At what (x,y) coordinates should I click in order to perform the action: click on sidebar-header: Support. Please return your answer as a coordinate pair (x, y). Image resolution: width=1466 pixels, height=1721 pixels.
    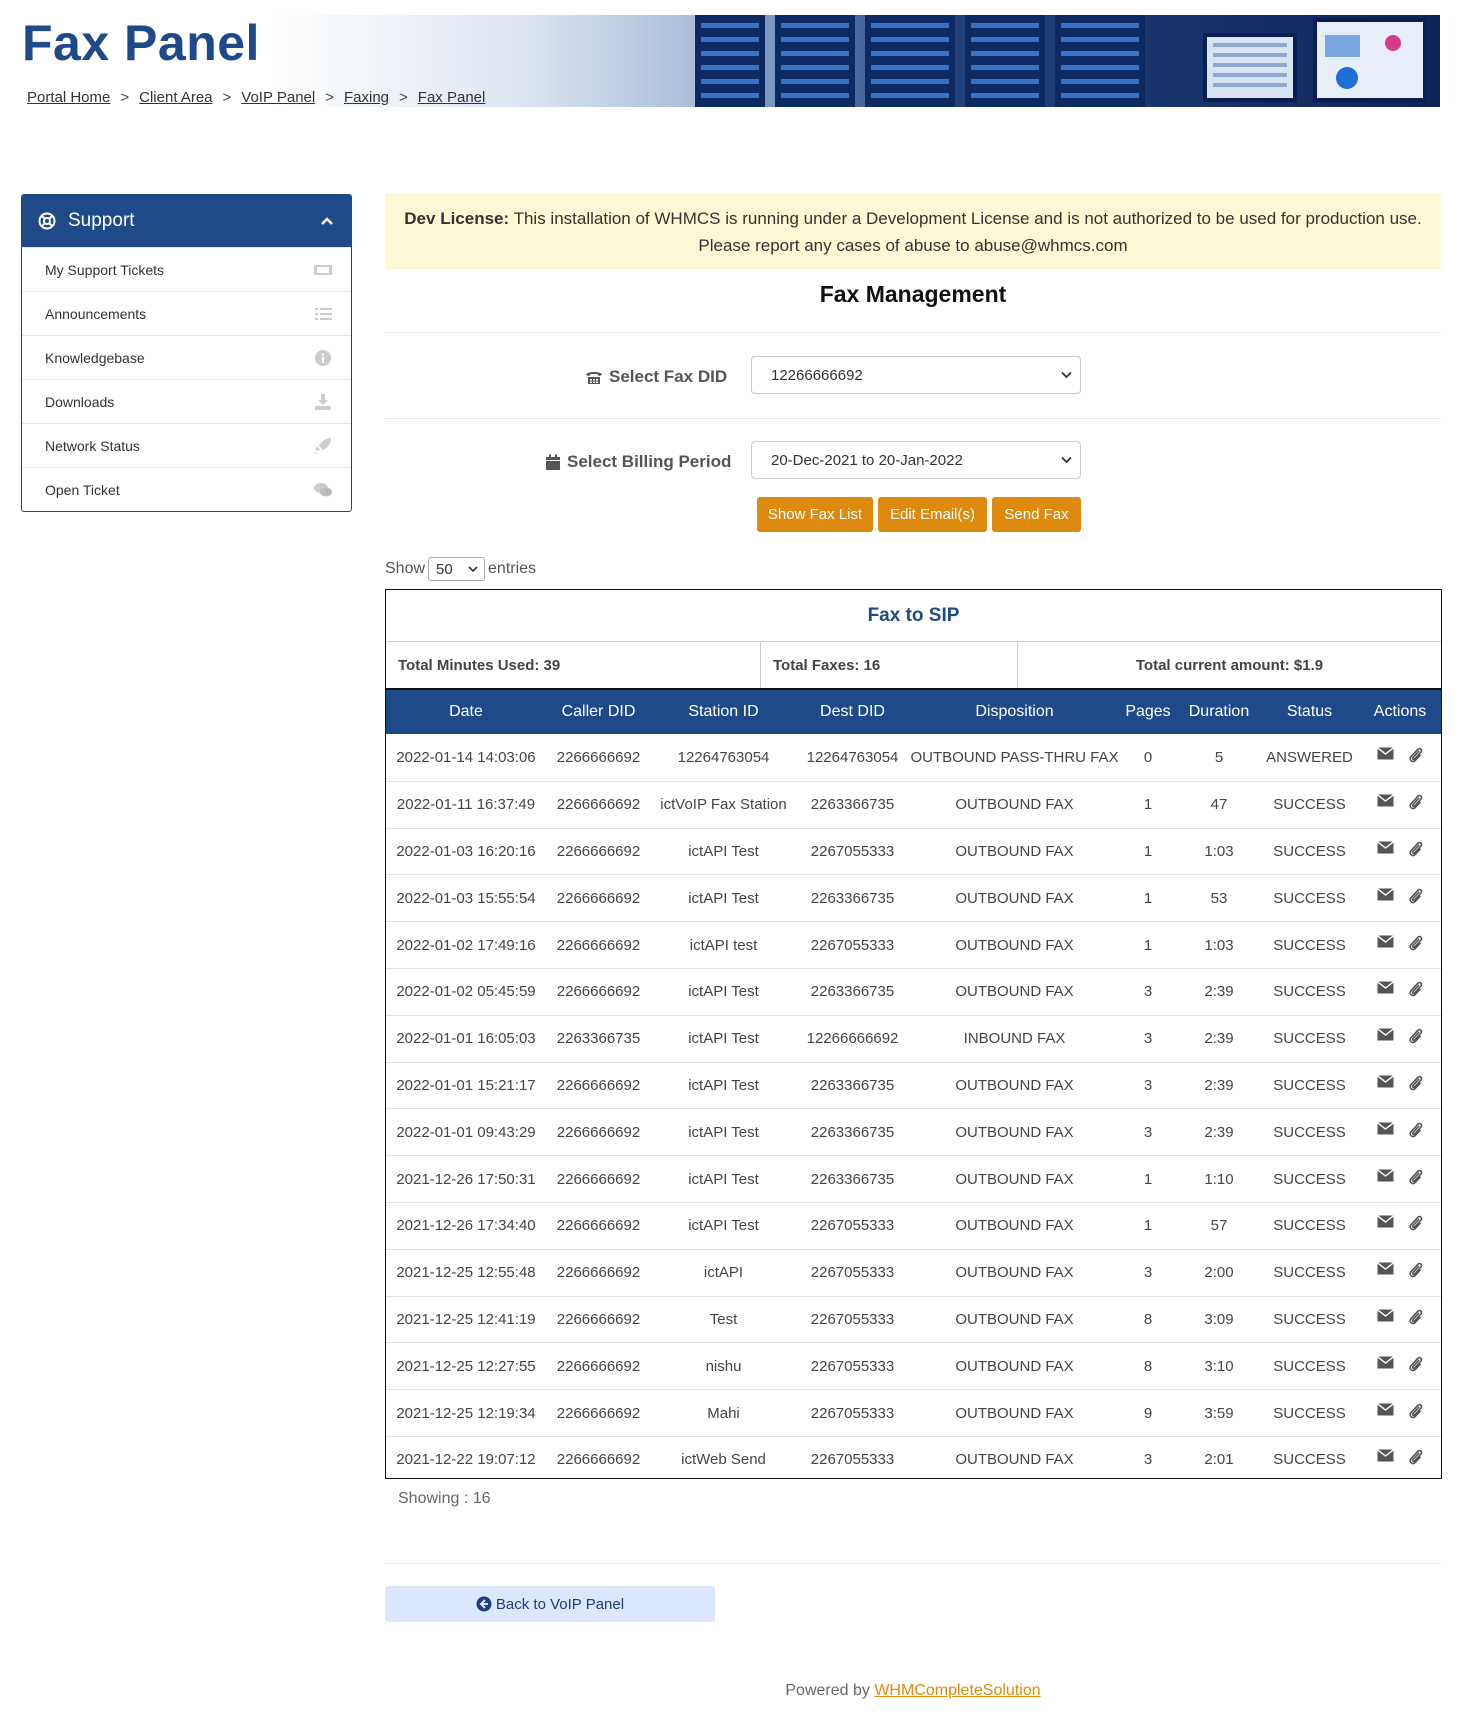
    Looking at the image, I should click on (186, 221).